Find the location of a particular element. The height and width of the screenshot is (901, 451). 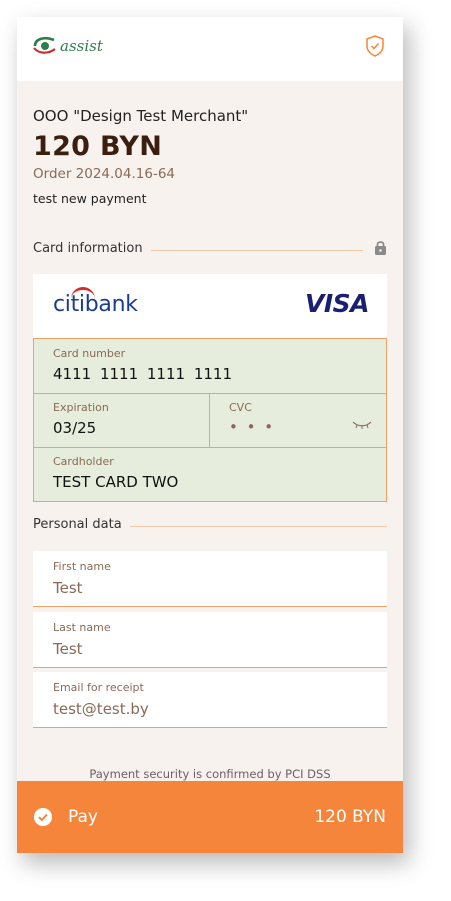

citibank-logo: citibank is located at coordinates (95, 302).